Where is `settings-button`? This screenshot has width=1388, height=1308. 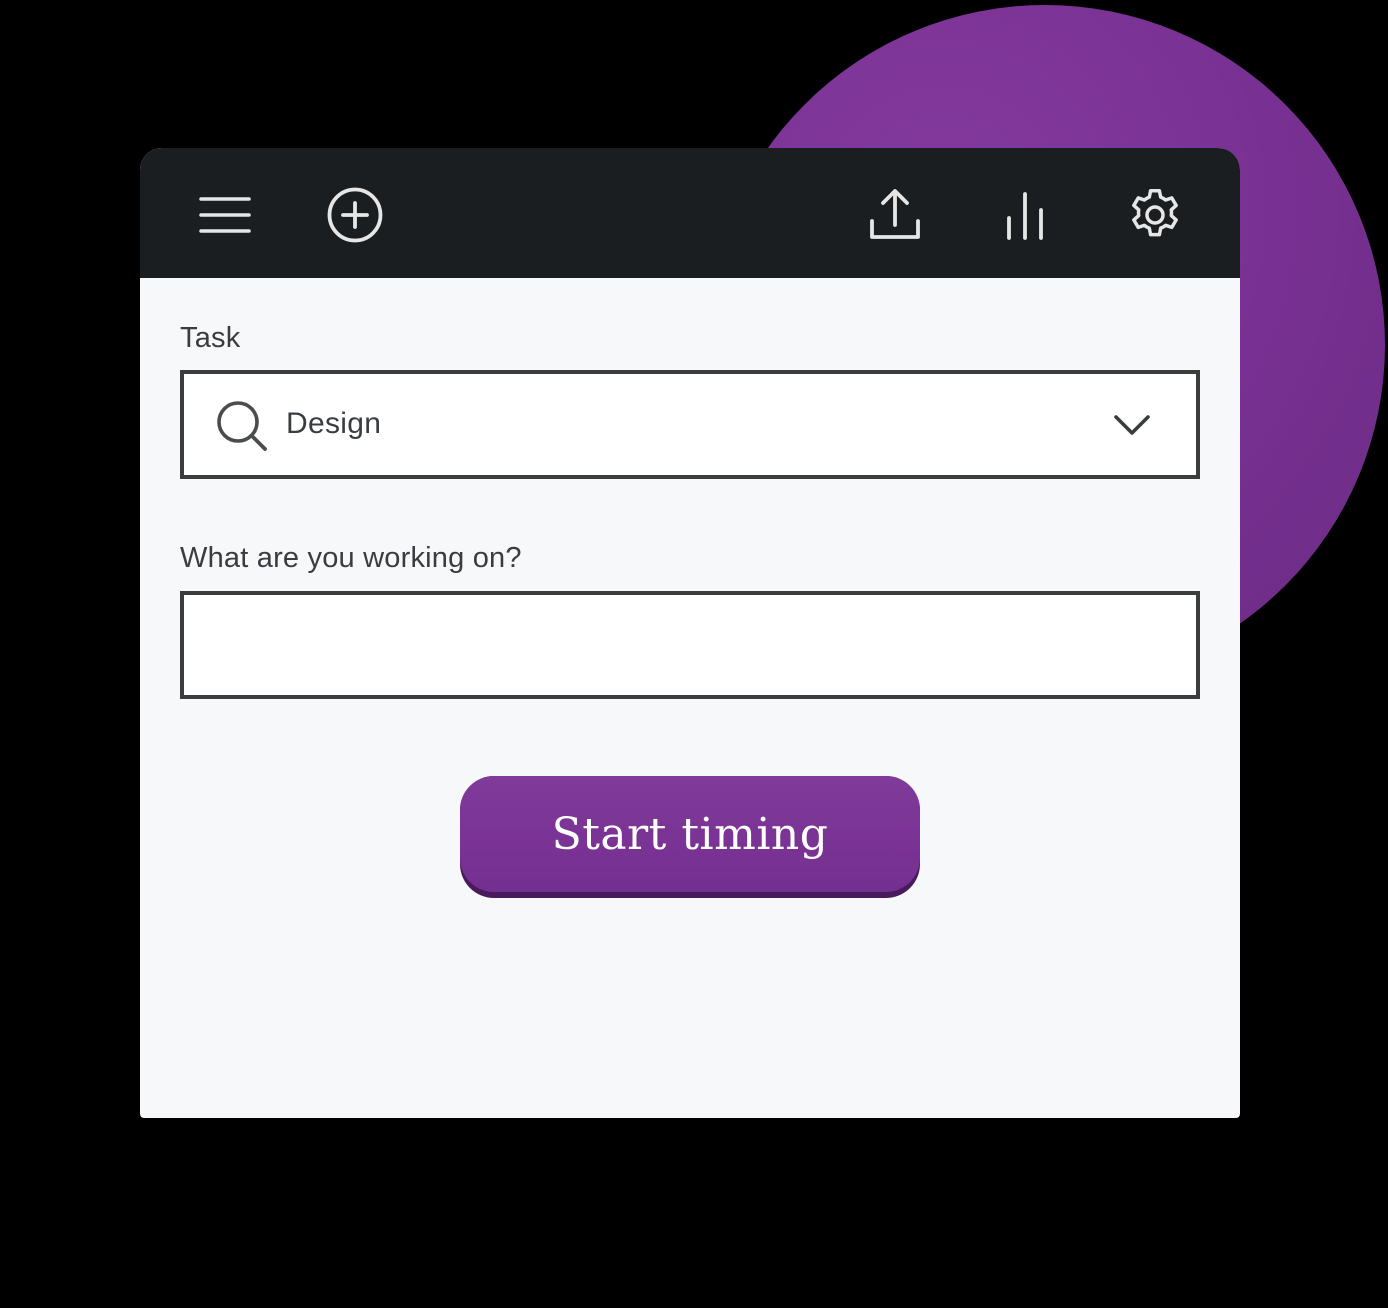
settings-button is located at coordinates (1155, 215).